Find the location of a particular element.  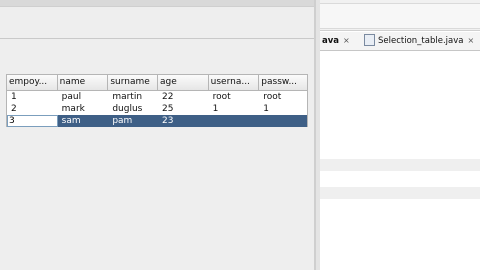

column-header-name: name is located at coordinates (83, 82).